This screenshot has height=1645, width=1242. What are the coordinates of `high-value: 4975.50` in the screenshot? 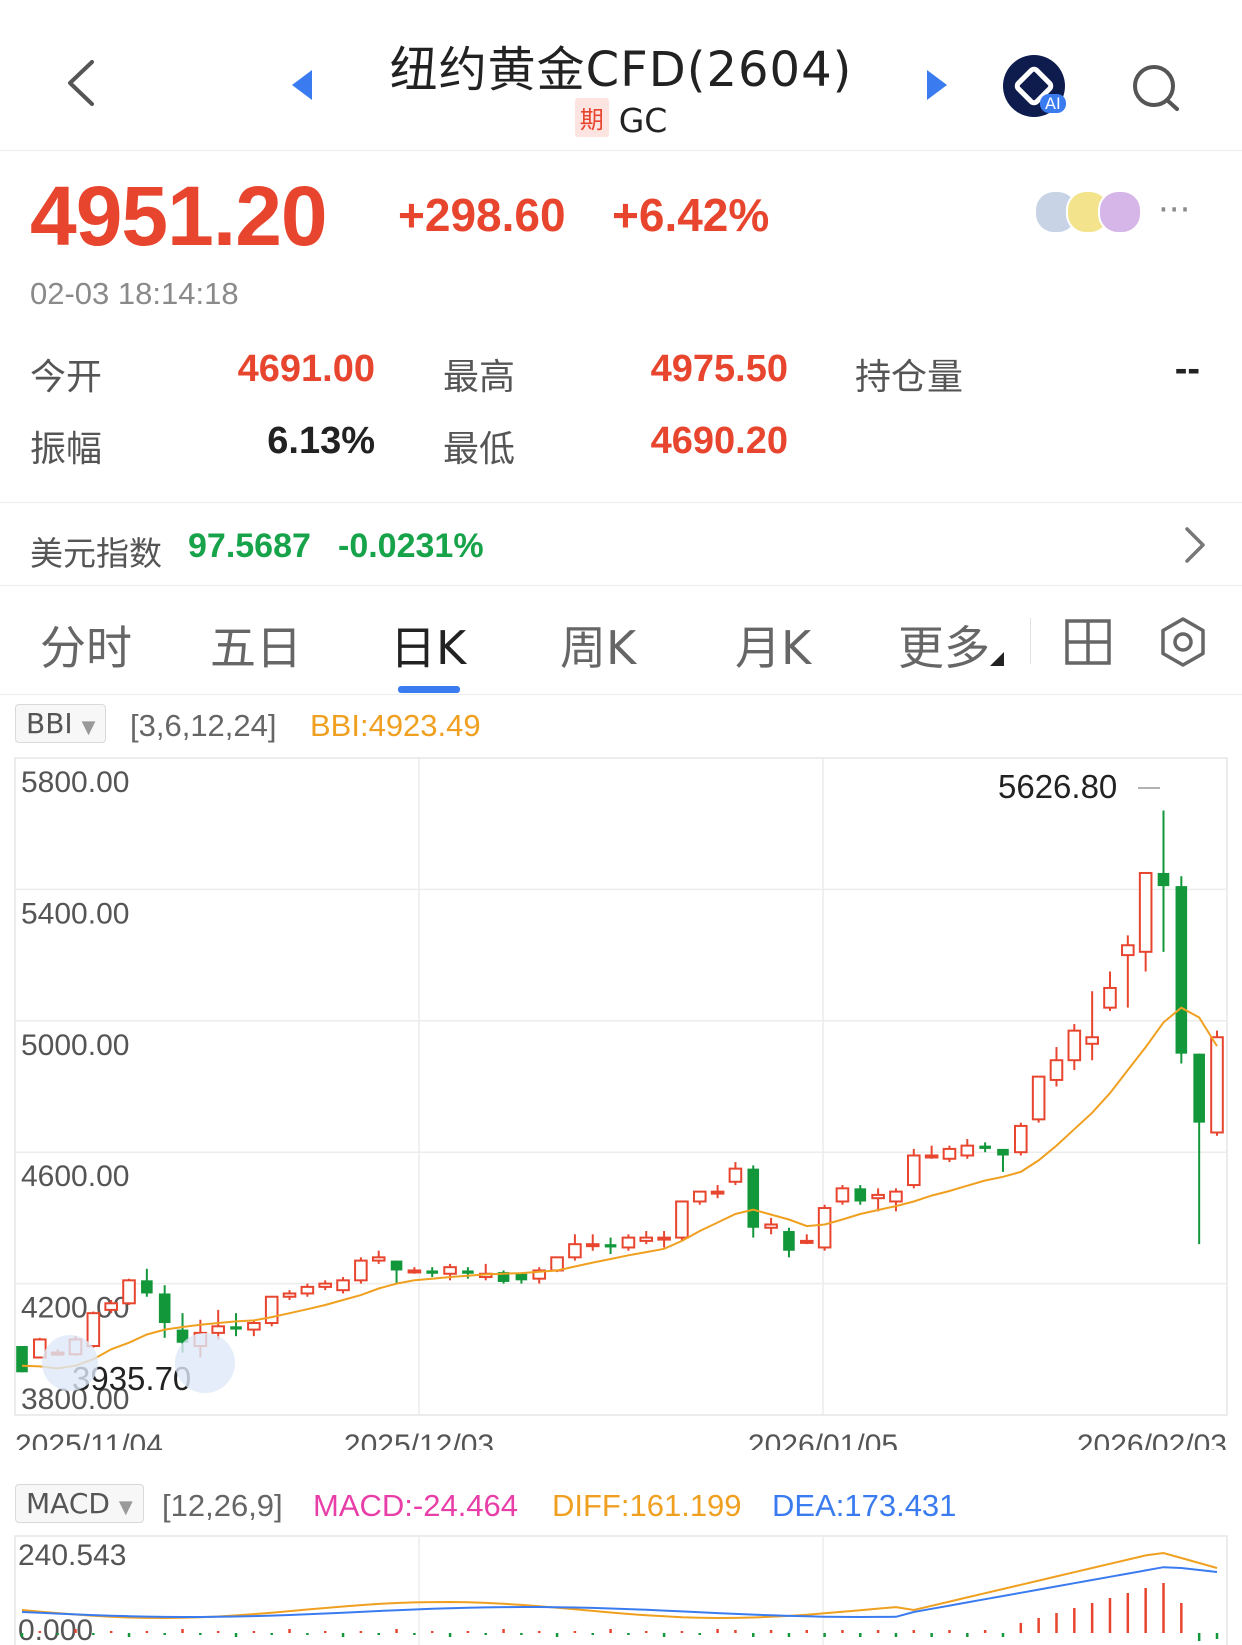 It's located at (719, 369).